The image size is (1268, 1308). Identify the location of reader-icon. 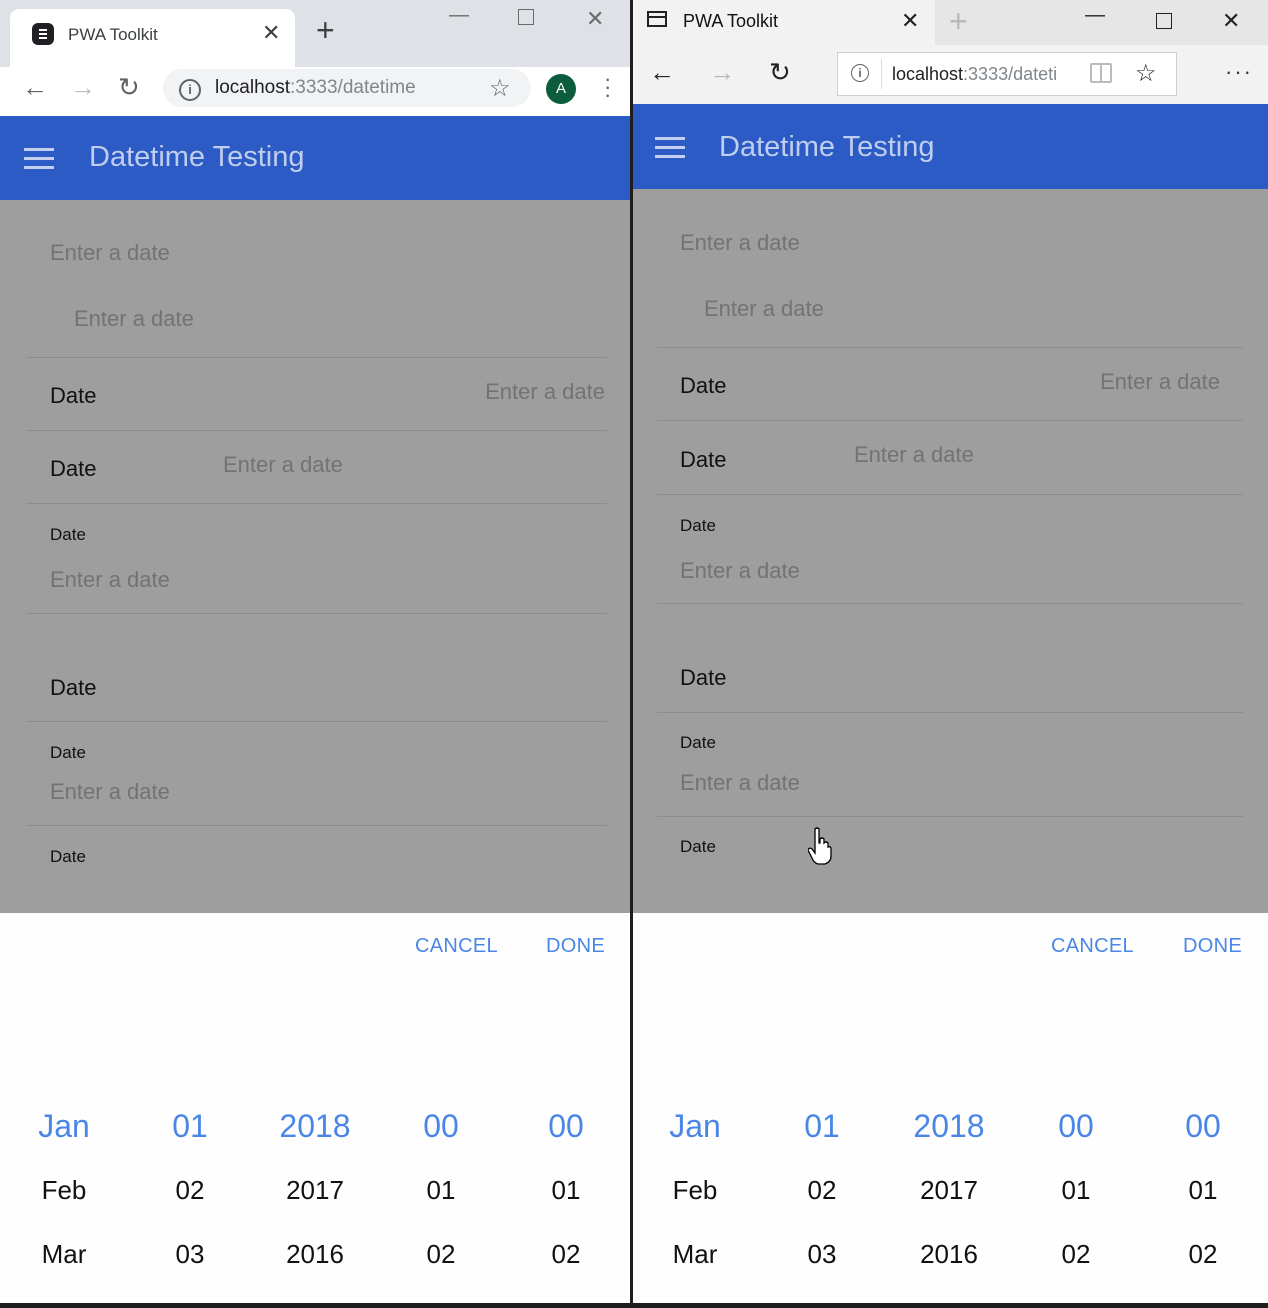
(1101, 73).